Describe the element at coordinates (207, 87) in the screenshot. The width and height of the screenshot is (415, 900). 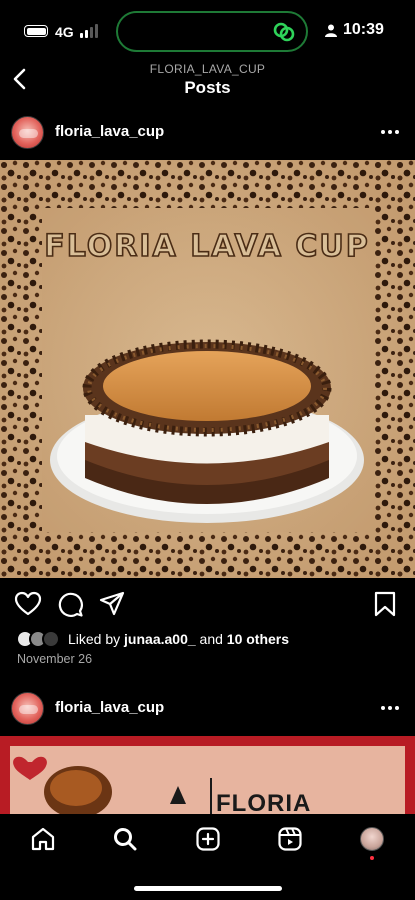
I see `page-title: Posts` at that location.